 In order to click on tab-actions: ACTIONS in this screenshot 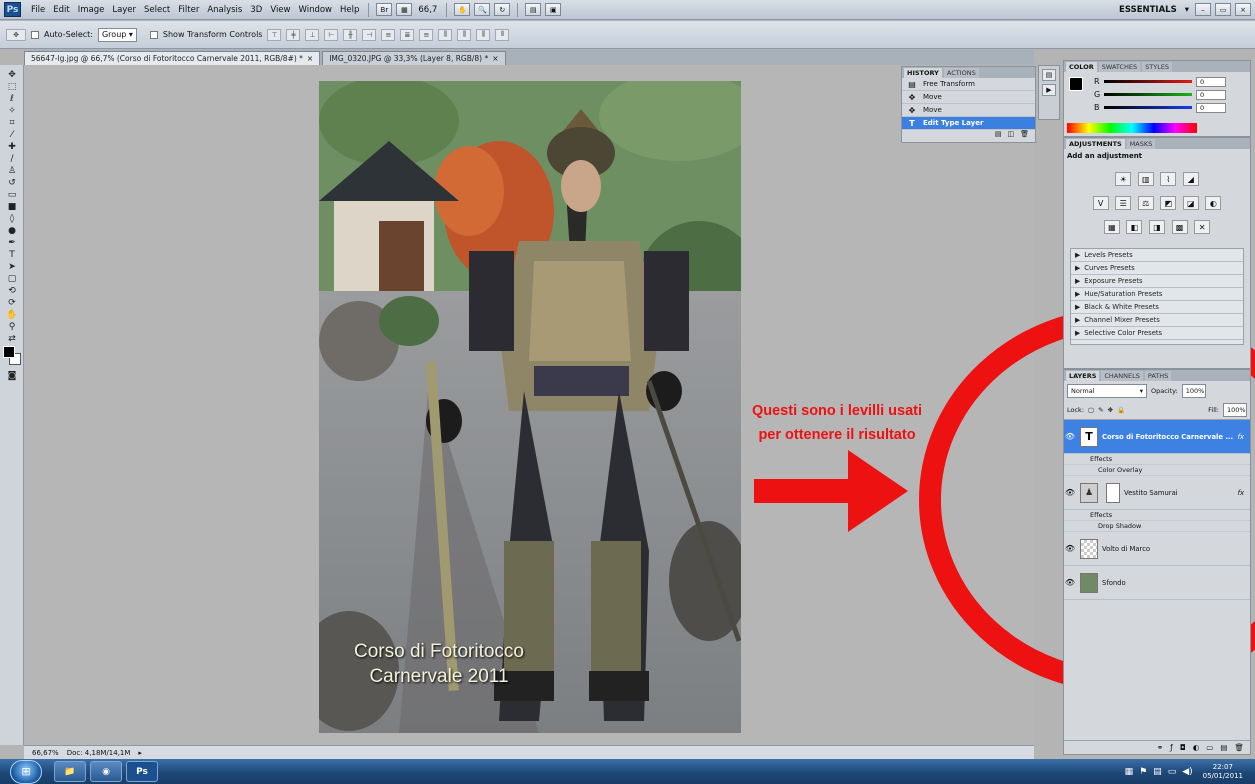, I will do `click(961, 72)`.